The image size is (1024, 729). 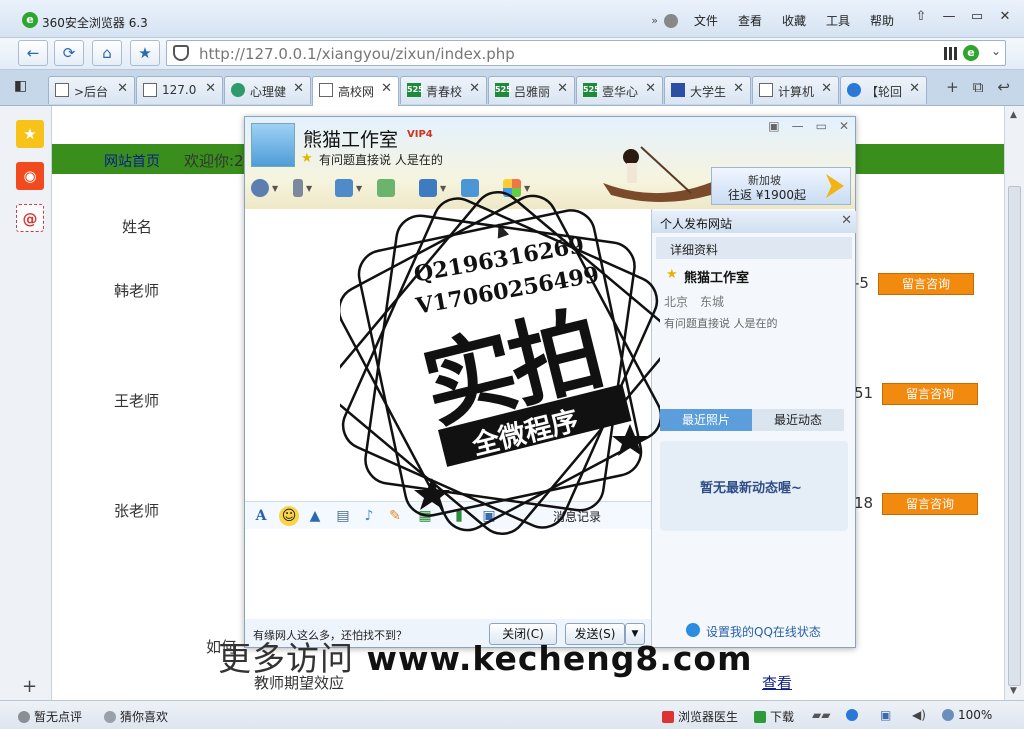 I want to click on qq-maximize-button: ▭, so click(x=821, y=126).